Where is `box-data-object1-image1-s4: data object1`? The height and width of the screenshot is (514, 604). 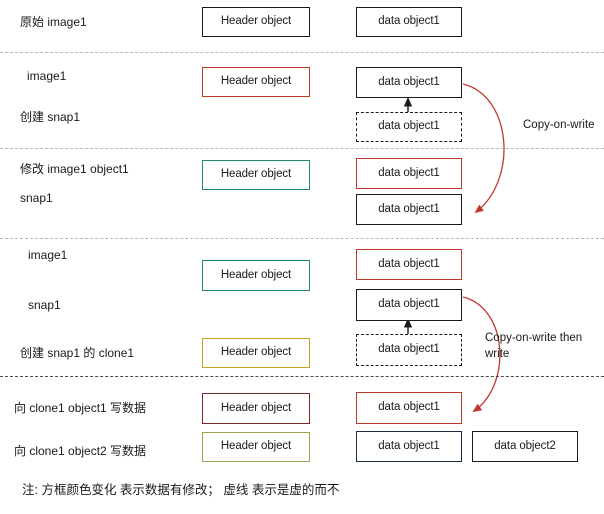
box-data-object1-image1-s4: data object1 is located at coordinates (409, 264).